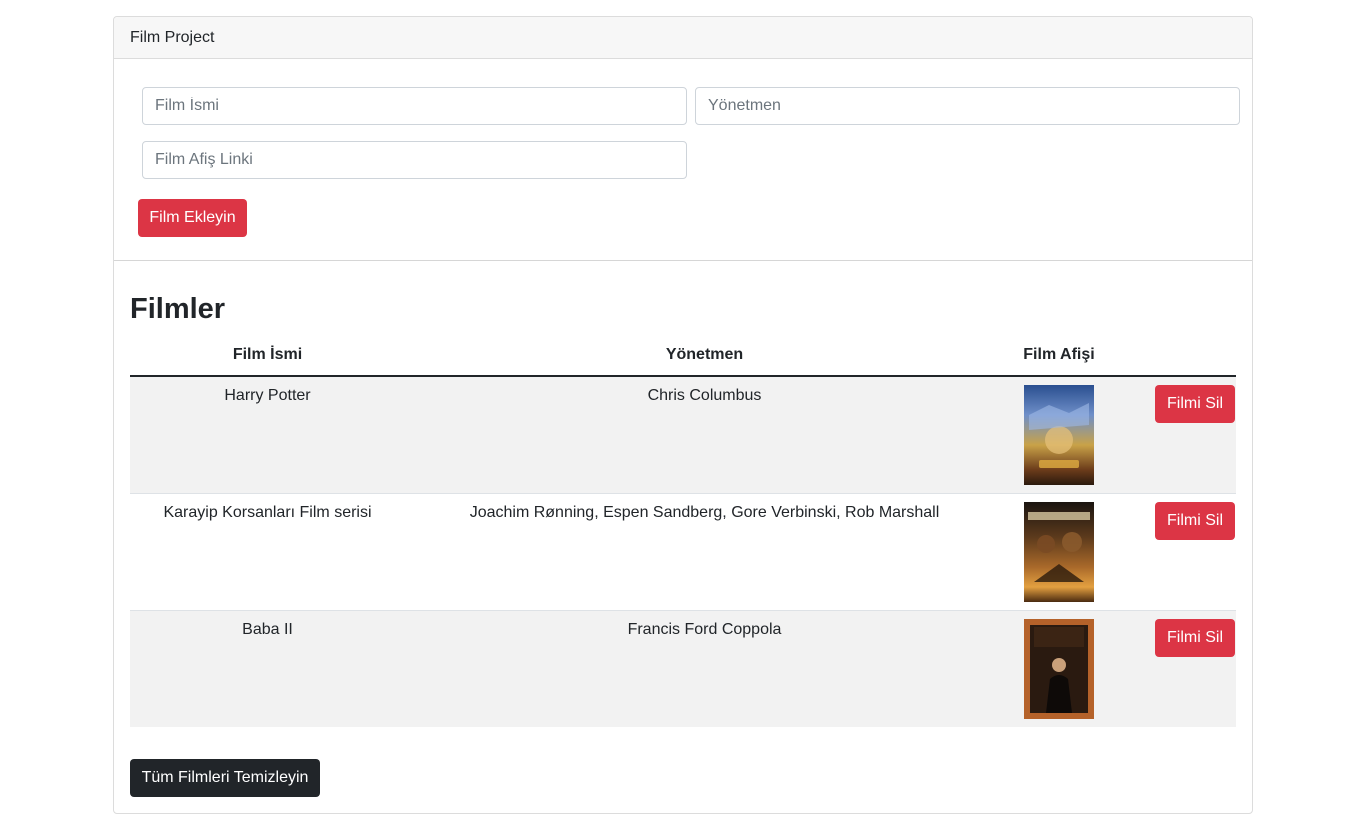  Describe the element at coordinates (704, 434) in the screenshot. I see `director-cell: Chris Columbus` at that location.